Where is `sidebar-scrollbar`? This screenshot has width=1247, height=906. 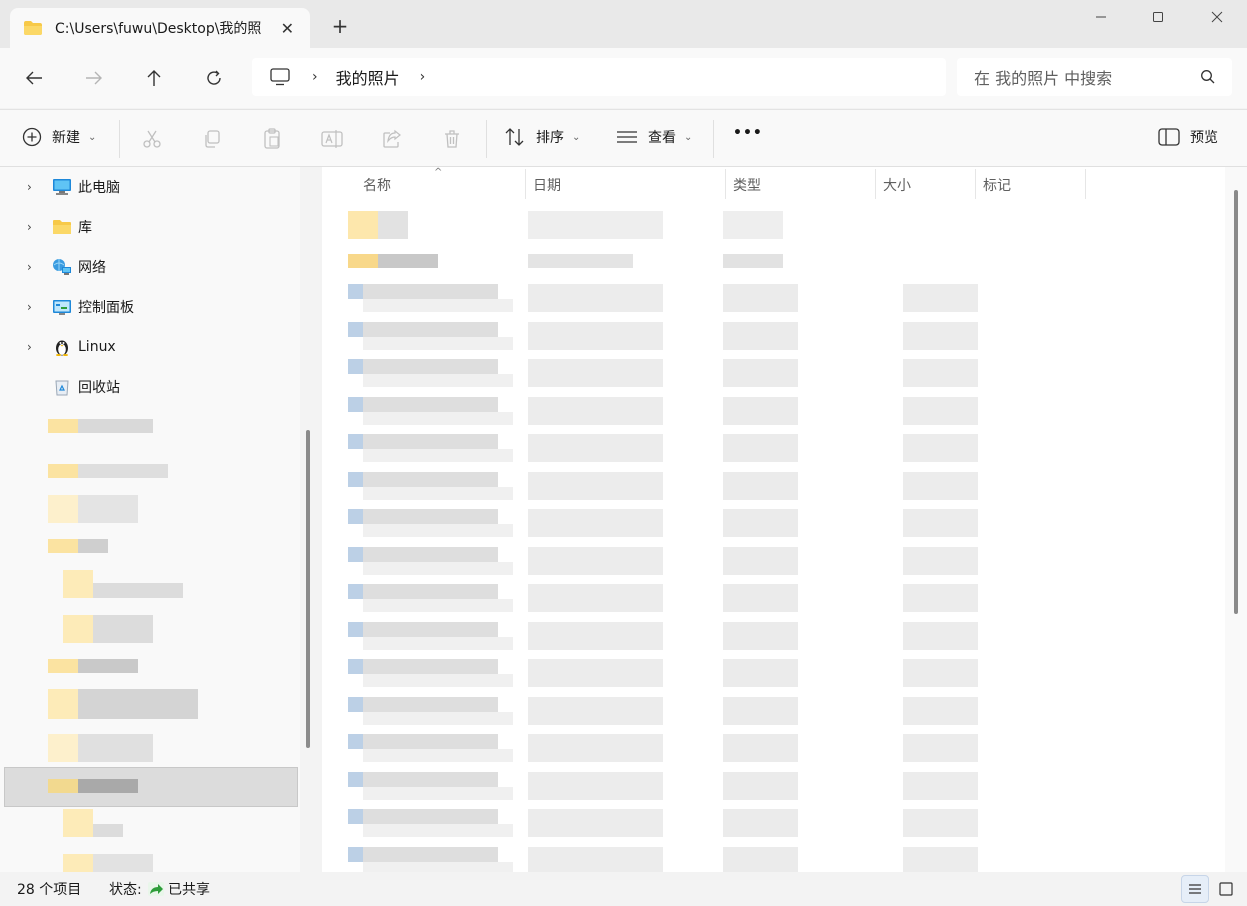
sidebar-scrollbar is located at coordinates (308, 589).